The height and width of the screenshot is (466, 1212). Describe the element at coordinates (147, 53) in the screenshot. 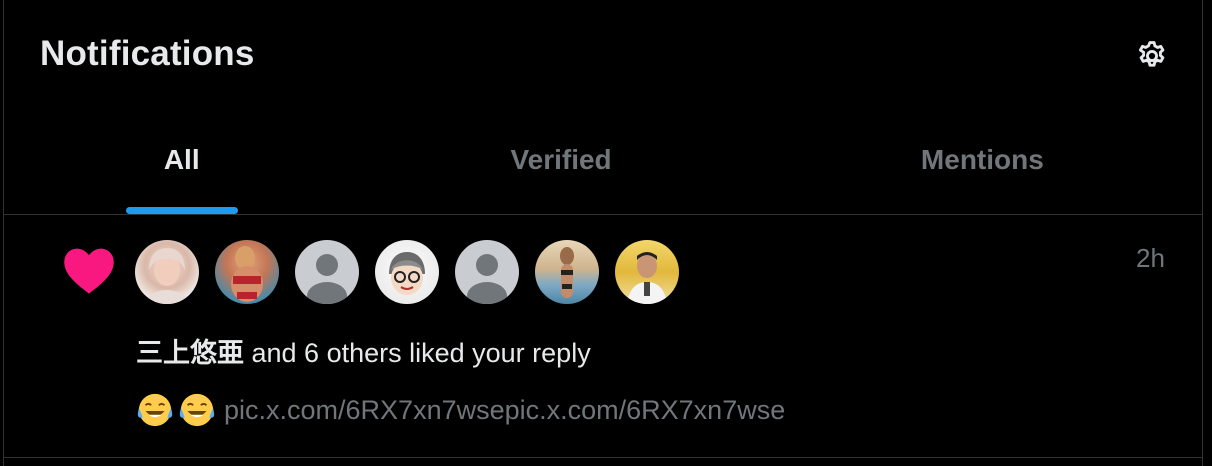

I see `page-title: Notifications` at that location.